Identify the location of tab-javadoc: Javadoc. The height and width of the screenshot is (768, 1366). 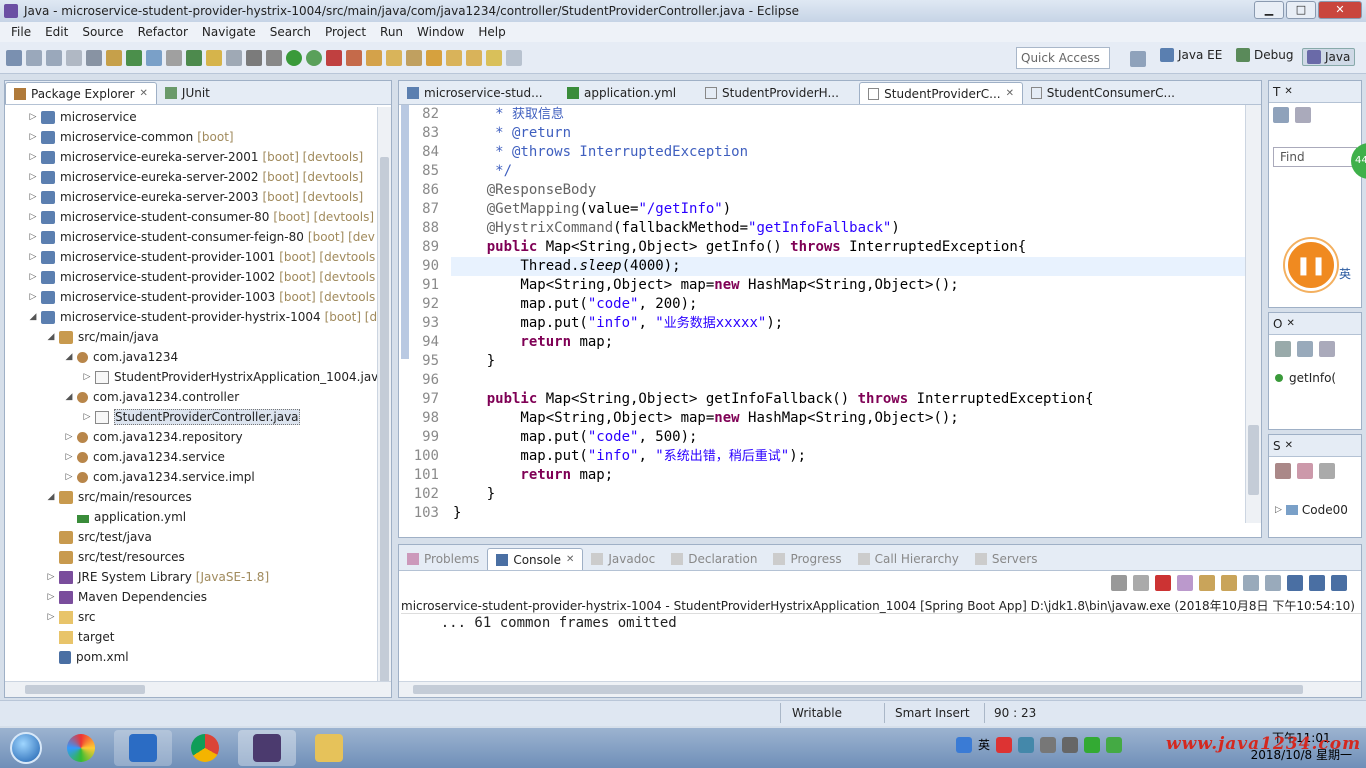
(623, 559).